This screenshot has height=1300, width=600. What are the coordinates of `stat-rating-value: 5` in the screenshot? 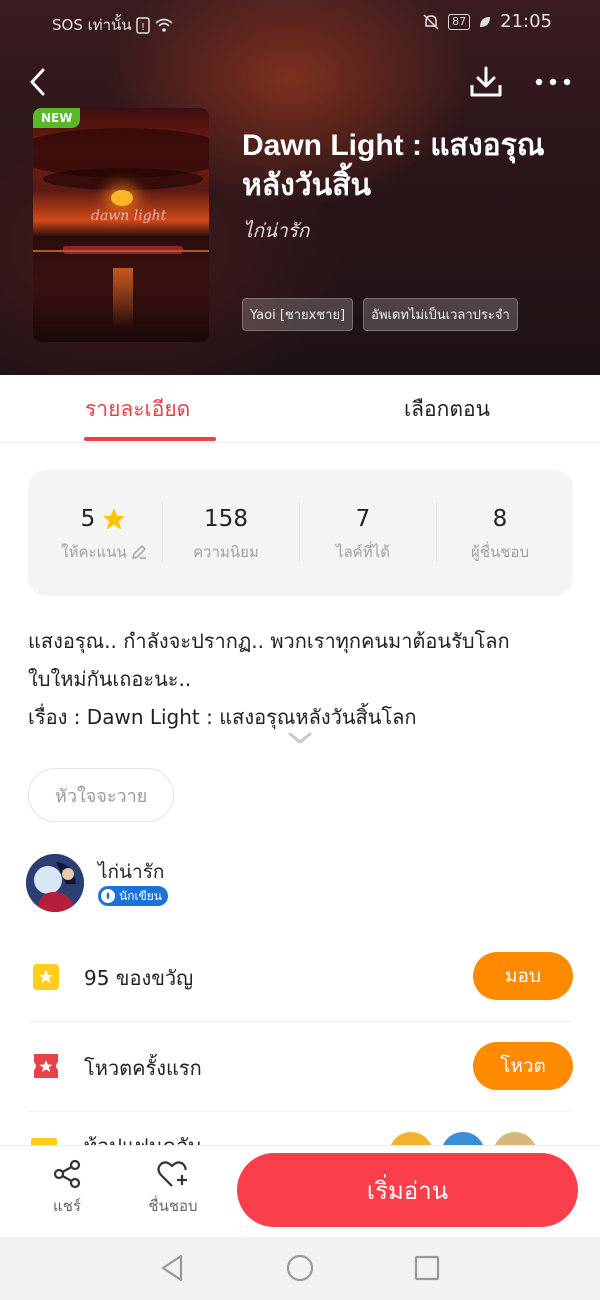 It's located at (88, 519).